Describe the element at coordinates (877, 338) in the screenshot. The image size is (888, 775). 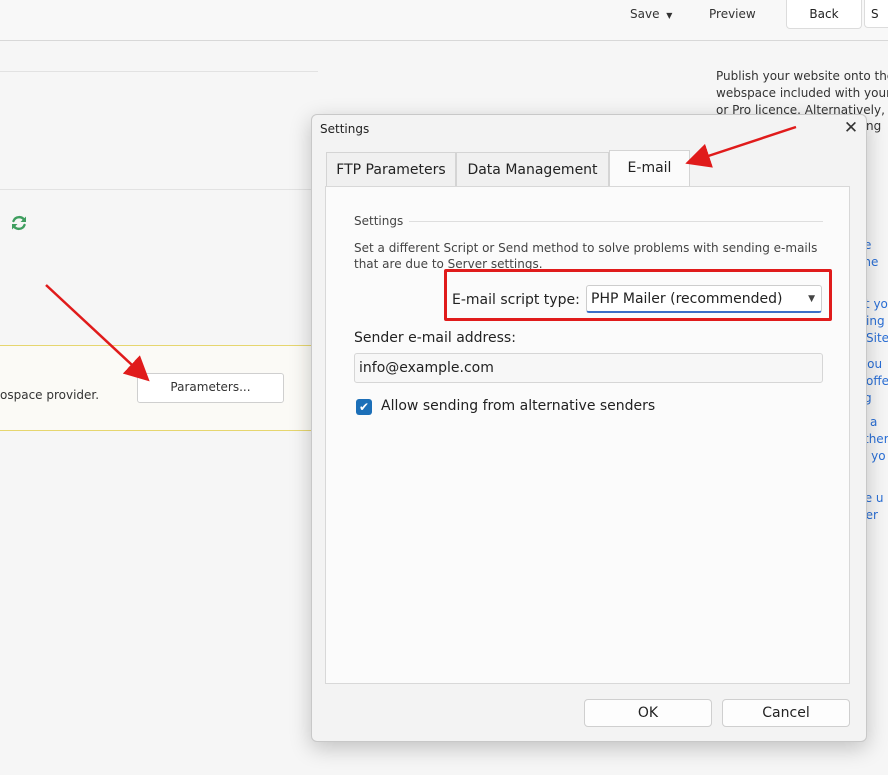
I see `help-link: Site` at that location.